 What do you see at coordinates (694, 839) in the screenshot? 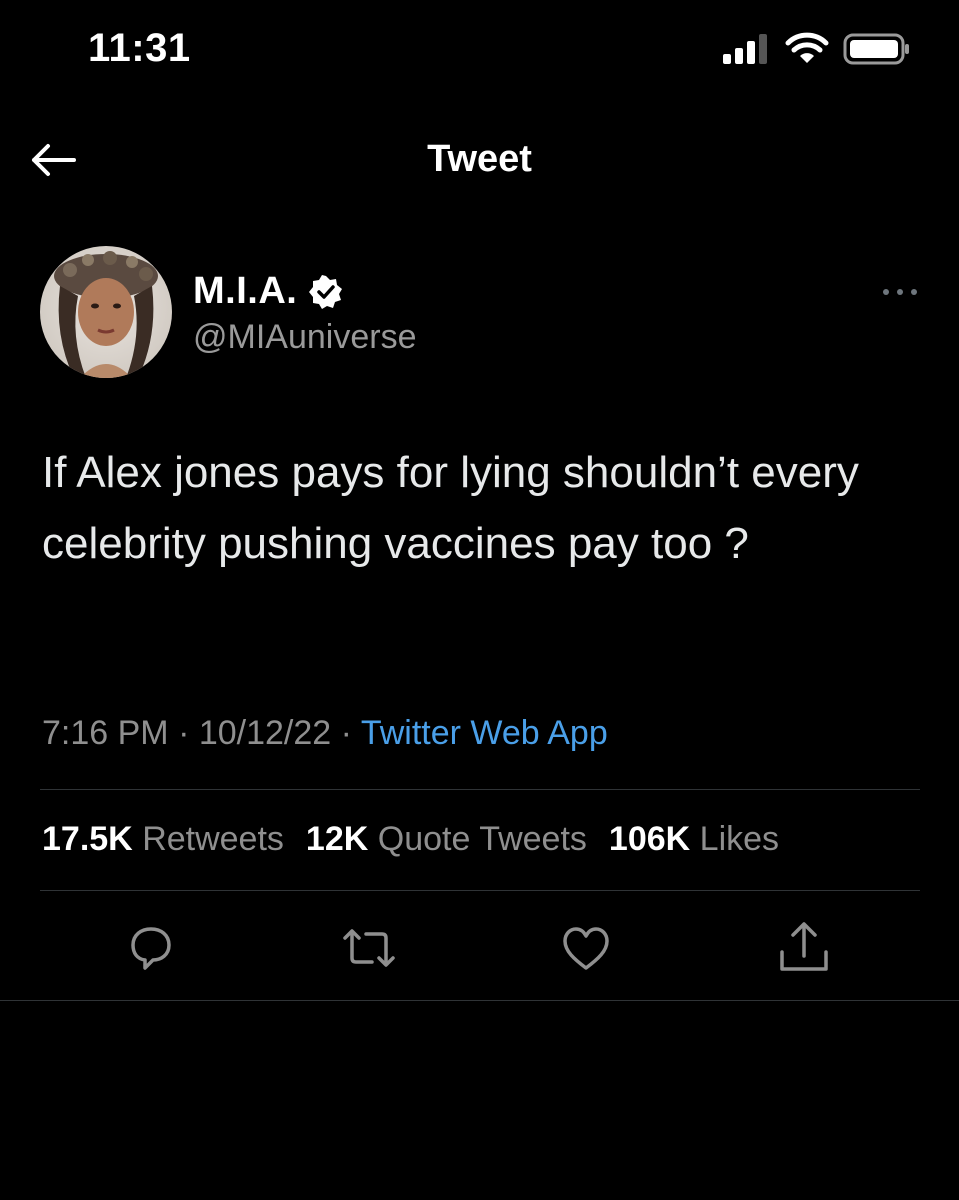
I see `likes-stat: 106K Likes` at bounding box center [694, 839].